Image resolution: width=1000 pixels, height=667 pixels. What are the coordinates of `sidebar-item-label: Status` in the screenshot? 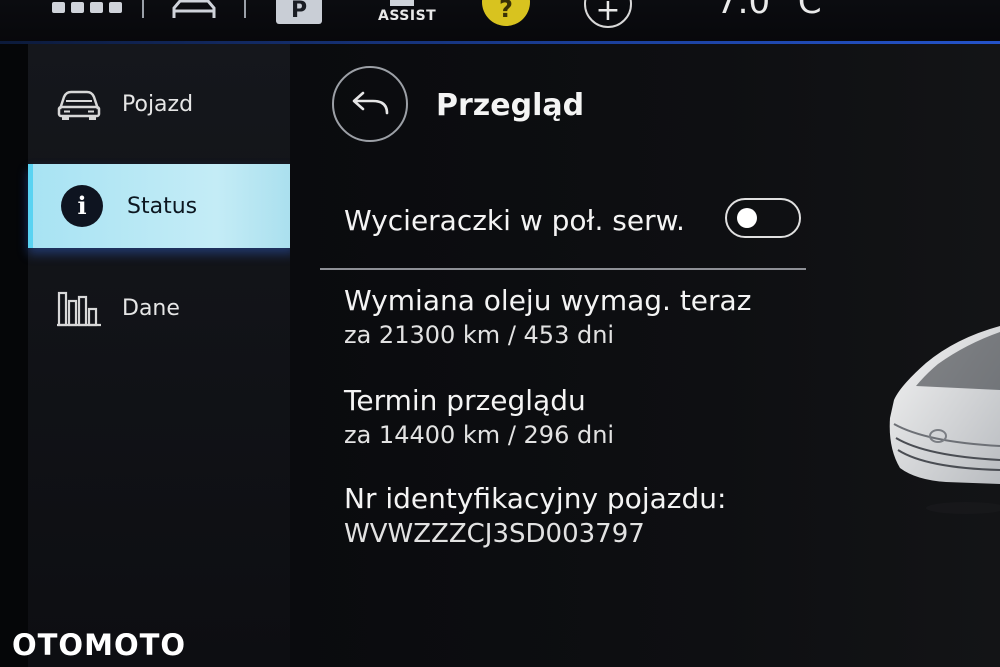 It's located at (162, 206).